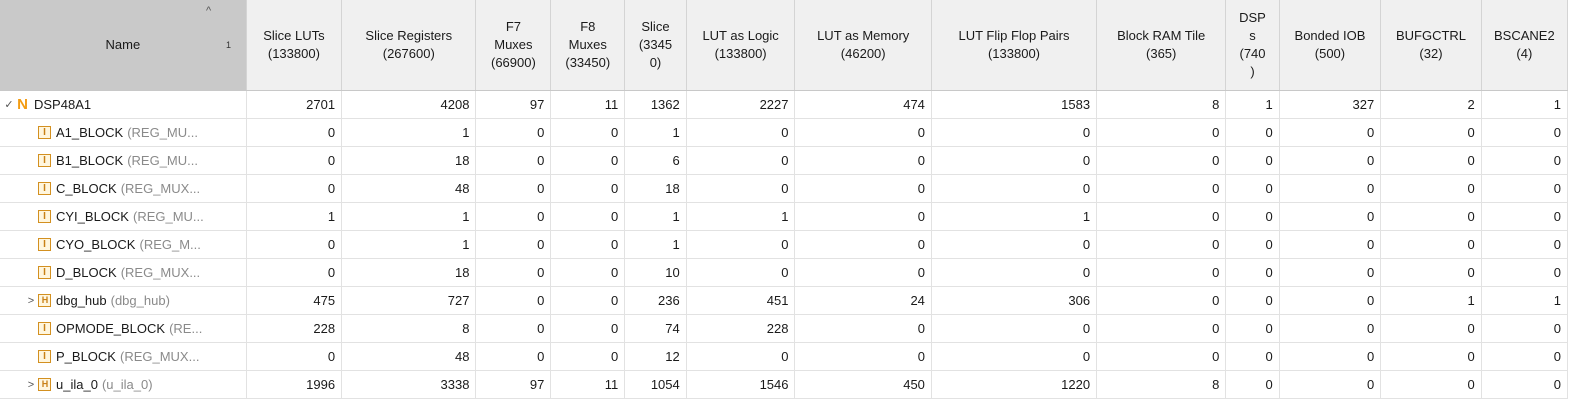  I want to click on table-row: I P_BLOCK (REG_MUX... 0 48 0 0 12 0 0 0 0 0 0 0 0, so click(784, 356).